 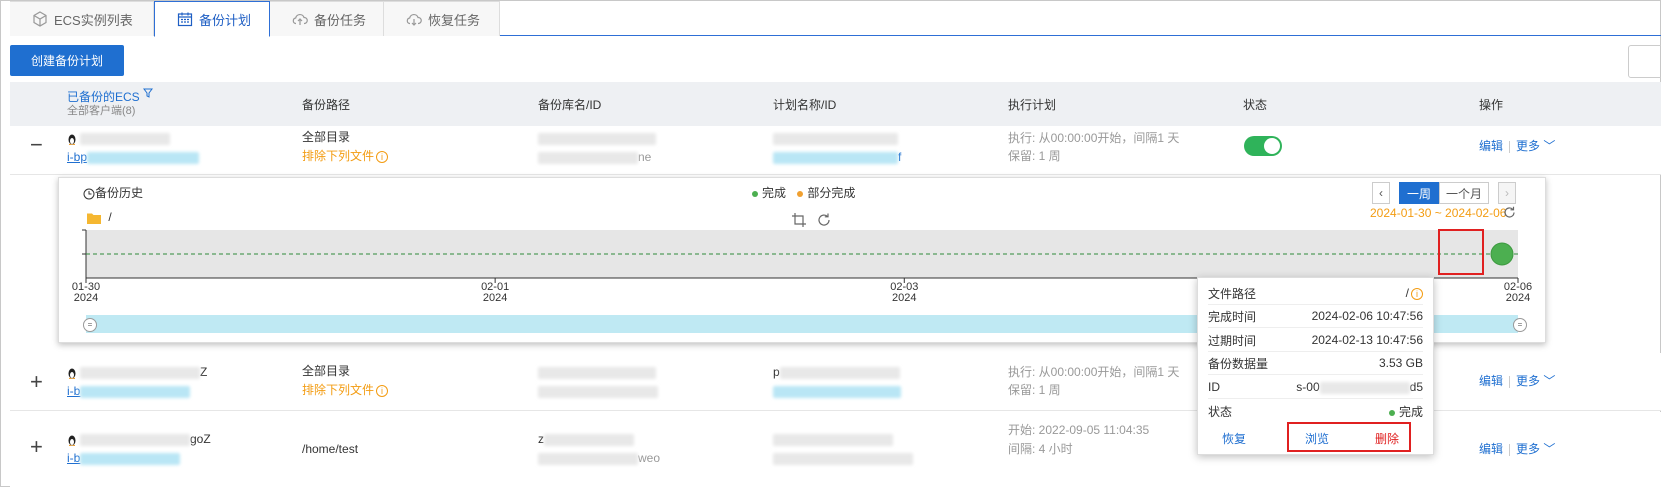 What do you see at coordinates (776, 372) in the screenshot?
I see `plan-name-prefix: p` at bounding box center [776, 372].